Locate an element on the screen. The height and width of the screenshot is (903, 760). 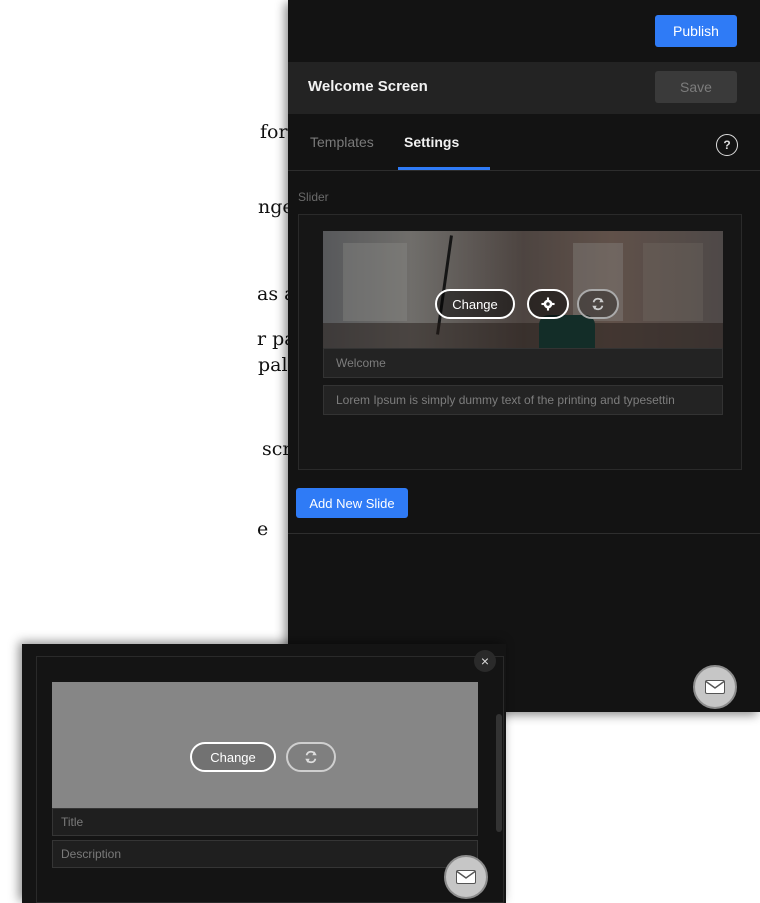
panel-header: Welcome Screen Save is located at coordinates (524, 88).